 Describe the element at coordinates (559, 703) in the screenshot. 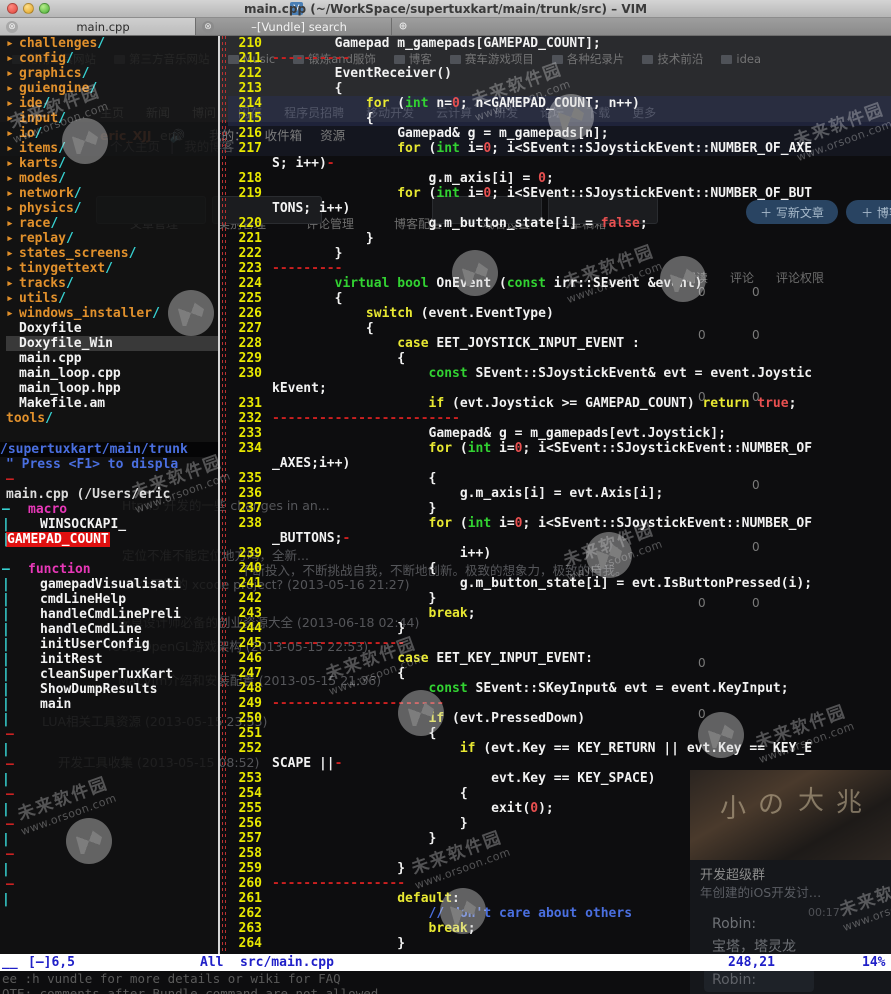

I see `code-line-diff: 249 ----------------------` at that location.